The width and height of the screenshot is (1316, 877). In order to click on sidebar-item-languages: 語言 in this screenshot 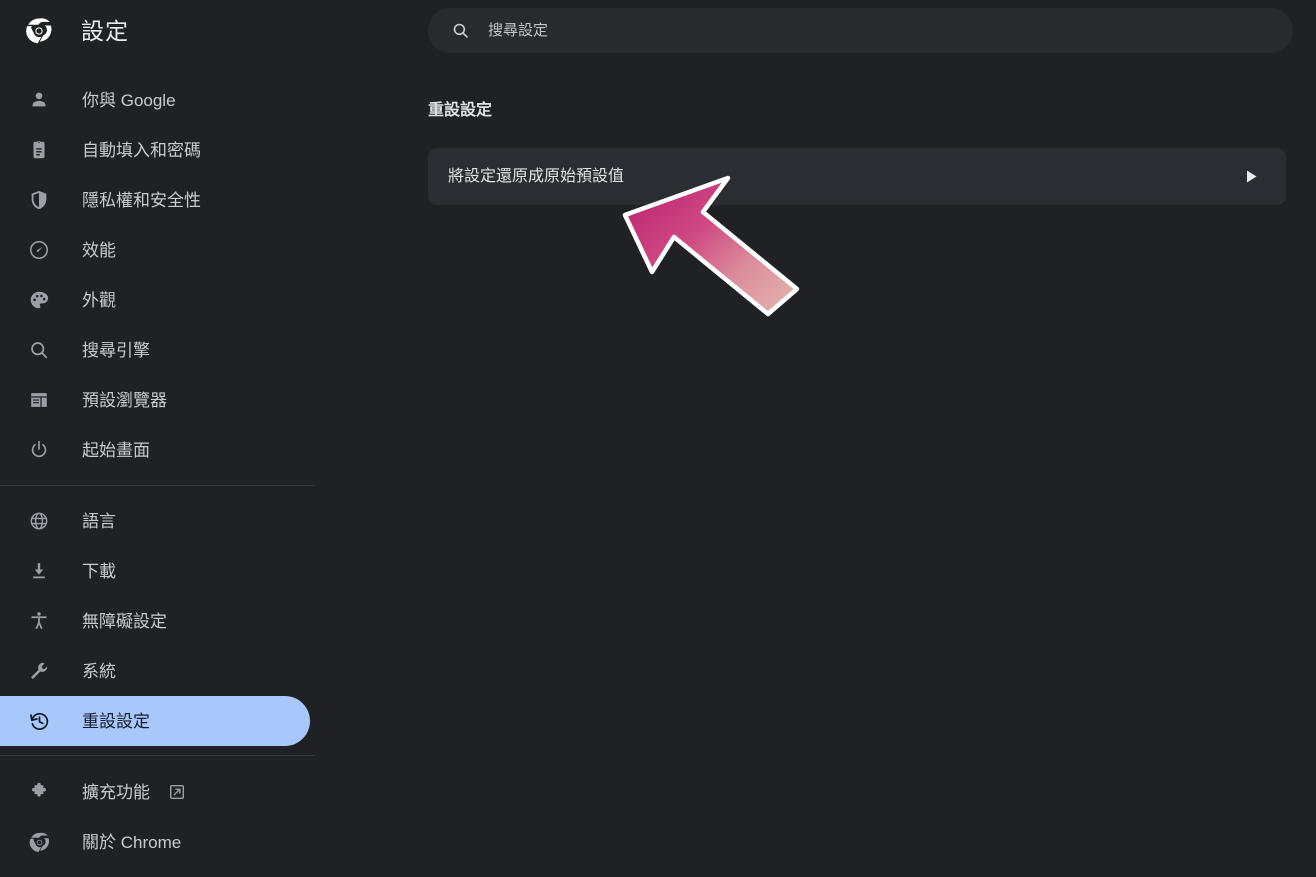, I will do `click(155, 521)`.